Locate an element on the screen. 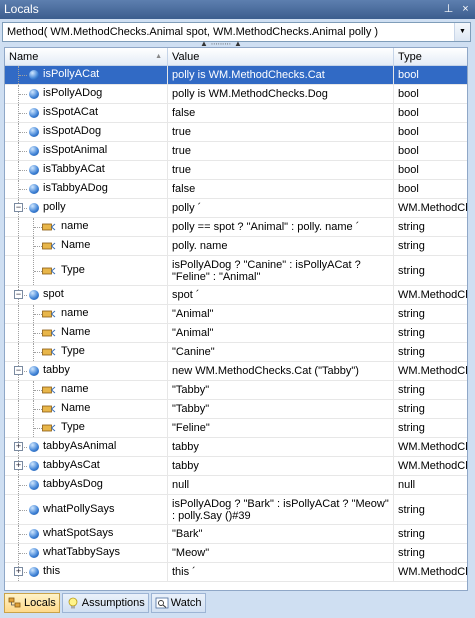 This screenshot has width=475, height=618. table-row: isSpotADog true bool is located at coordinates (236, 132).